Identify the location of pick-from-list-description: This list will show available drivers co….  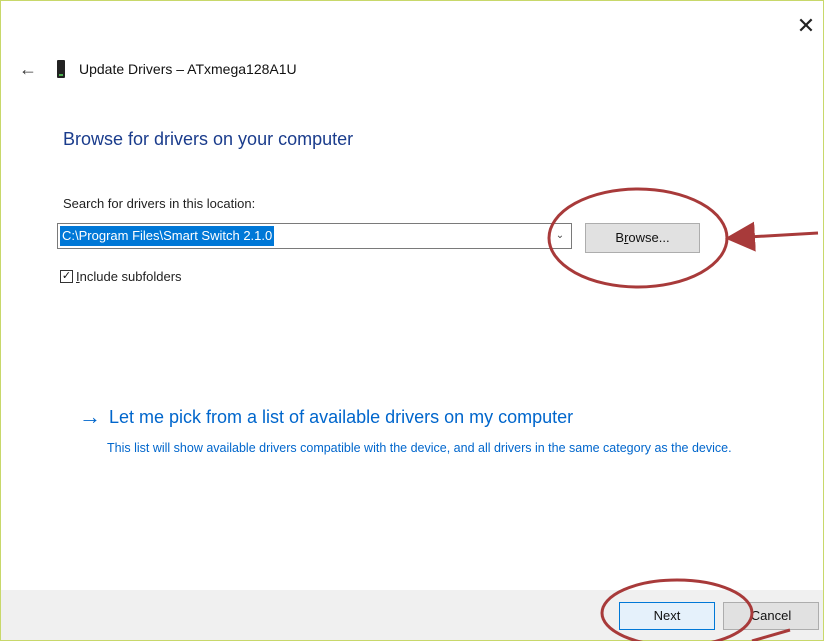
(419, 448).